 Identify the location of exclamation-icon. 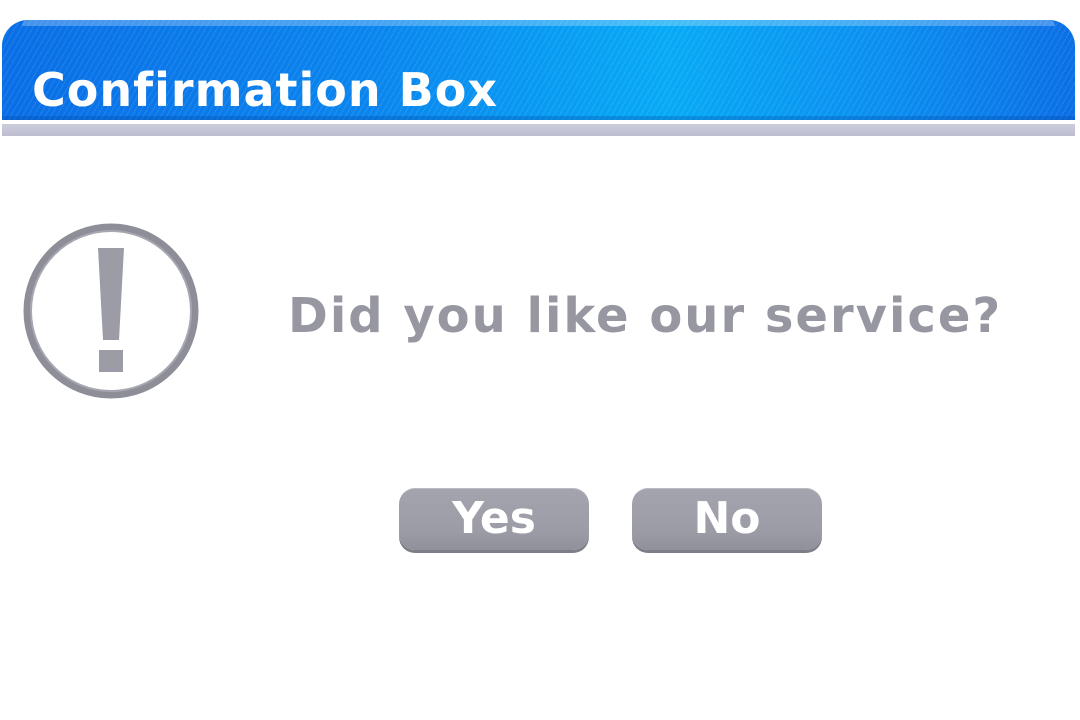
(111, 311).